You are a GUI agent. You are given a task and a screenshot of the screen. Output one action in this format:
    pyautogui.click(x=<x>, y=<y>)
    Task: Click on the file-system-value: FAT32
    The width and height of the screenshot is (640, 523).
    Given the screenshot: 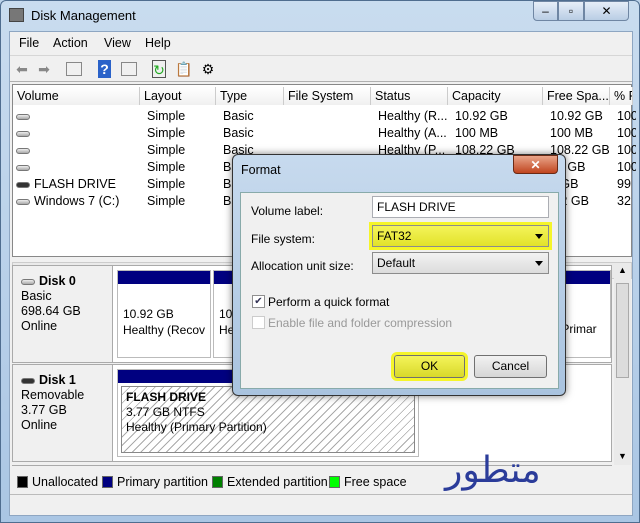 What is the action you would take?
    pyautogui.click(x=394, y=236)
    